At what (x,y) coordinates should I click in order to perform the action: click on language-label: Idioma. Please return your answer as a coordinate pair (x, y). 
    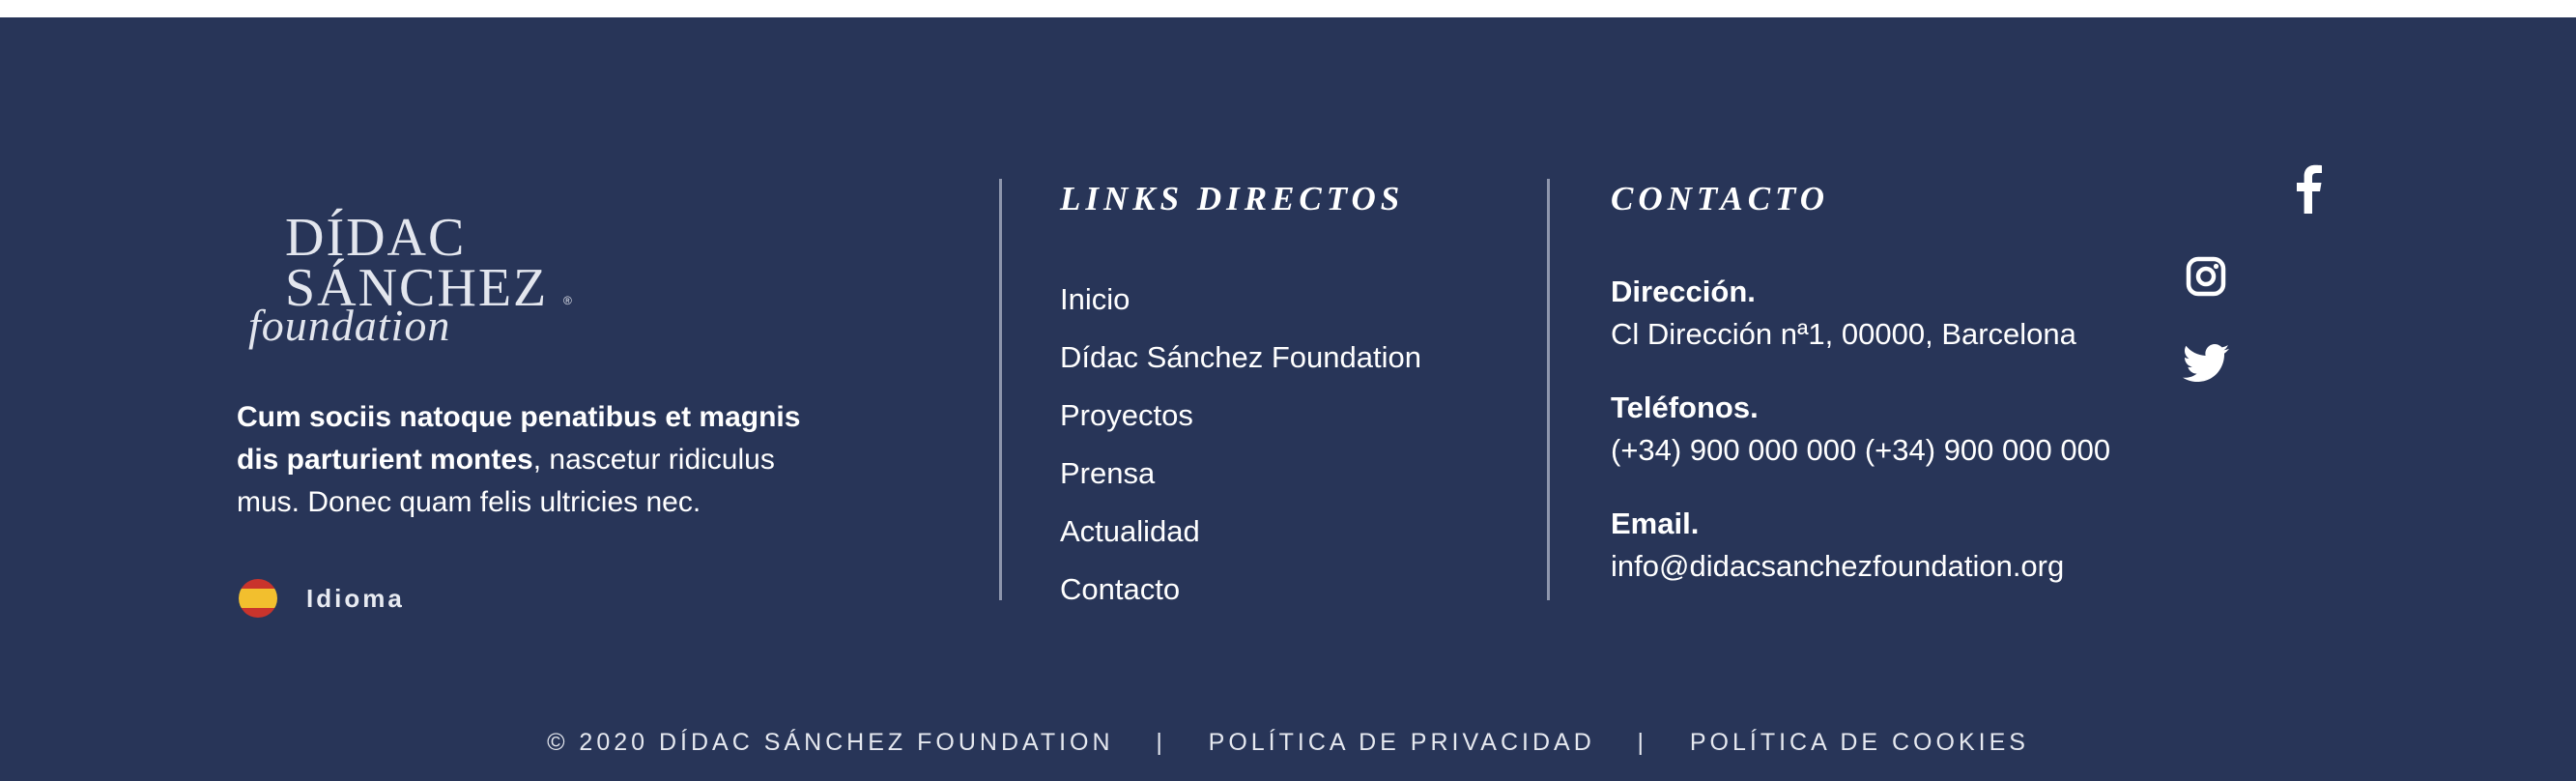
    Looking at the image, I should click on (356, 598).